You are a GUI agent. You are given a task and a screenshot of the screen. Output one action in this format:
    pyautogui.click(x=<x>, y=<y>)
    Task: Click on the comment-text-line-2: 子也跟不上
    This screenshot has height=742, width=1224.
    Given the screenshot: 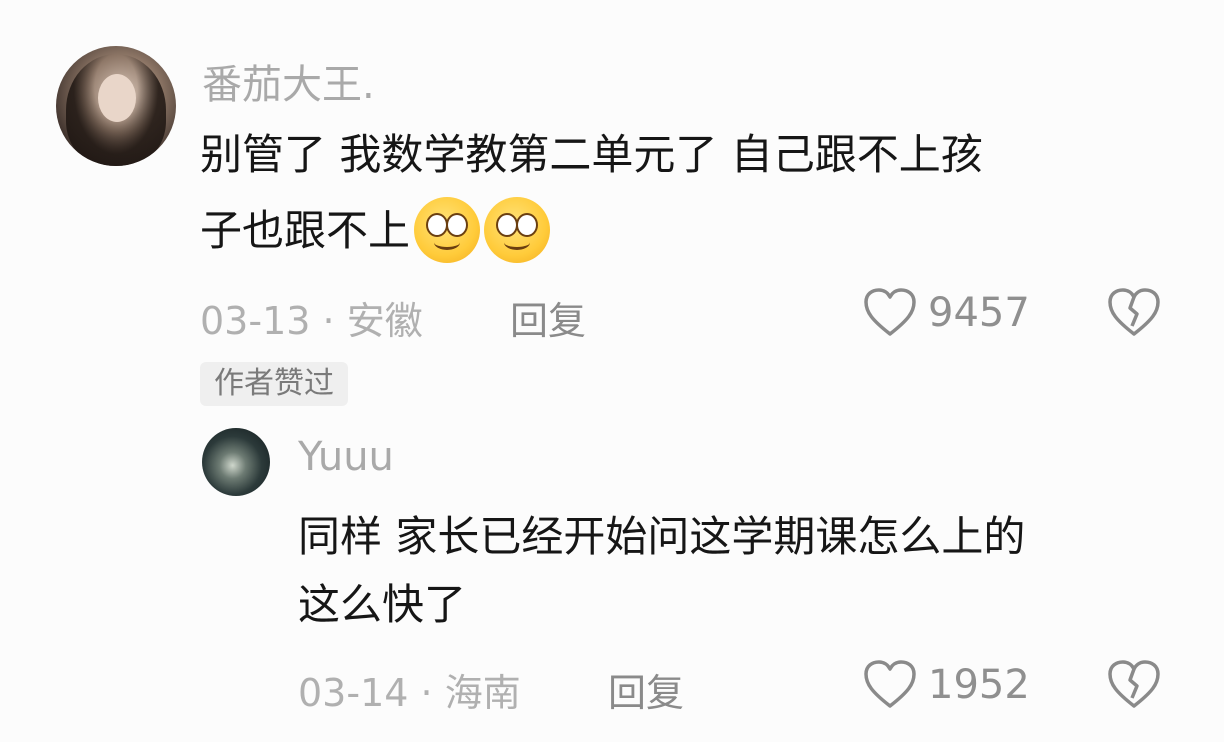 What is the action you would take?
    pyautogui.click(x=375, y=231)
    